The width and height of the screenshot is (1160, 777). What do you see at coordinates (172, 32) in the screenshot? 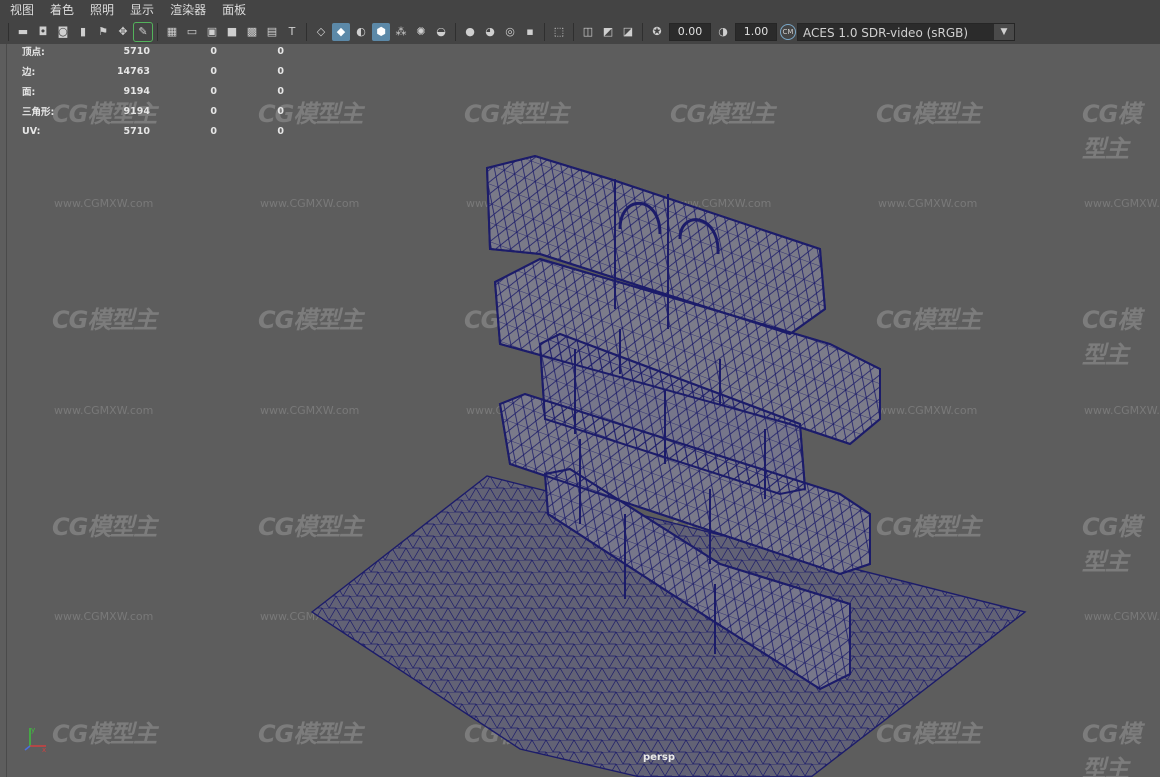
I see `grid-icon: ▦` at bounding box center [172, 32].